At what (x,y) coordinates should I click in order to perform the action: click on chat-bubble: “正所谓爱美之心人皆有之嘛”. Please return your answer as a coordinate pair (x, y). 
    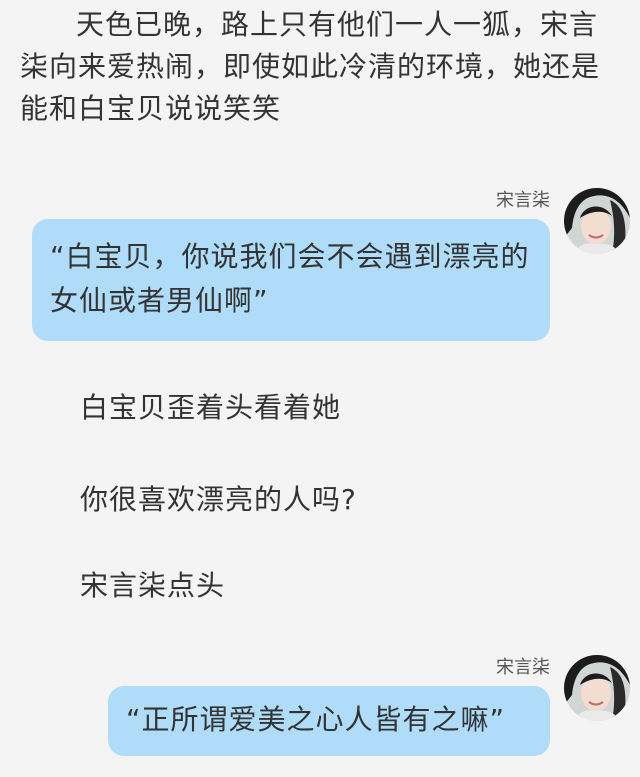
    Looking at the image, I should click on (329, 721).